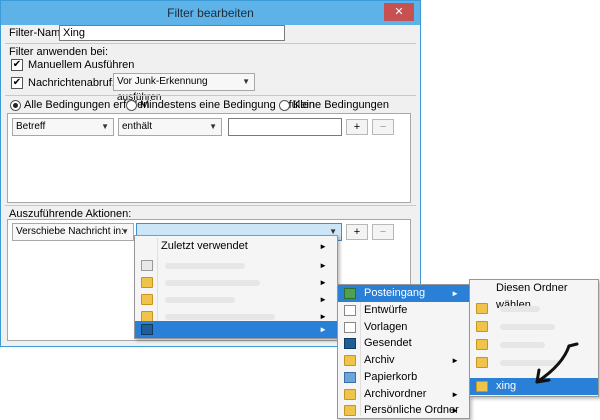 This screenshot has width=600, height=420. Describe the element at coordinates (204, 246) in the screenshot. I see `menu-item-label: Zuletzt verwendet` at that location.